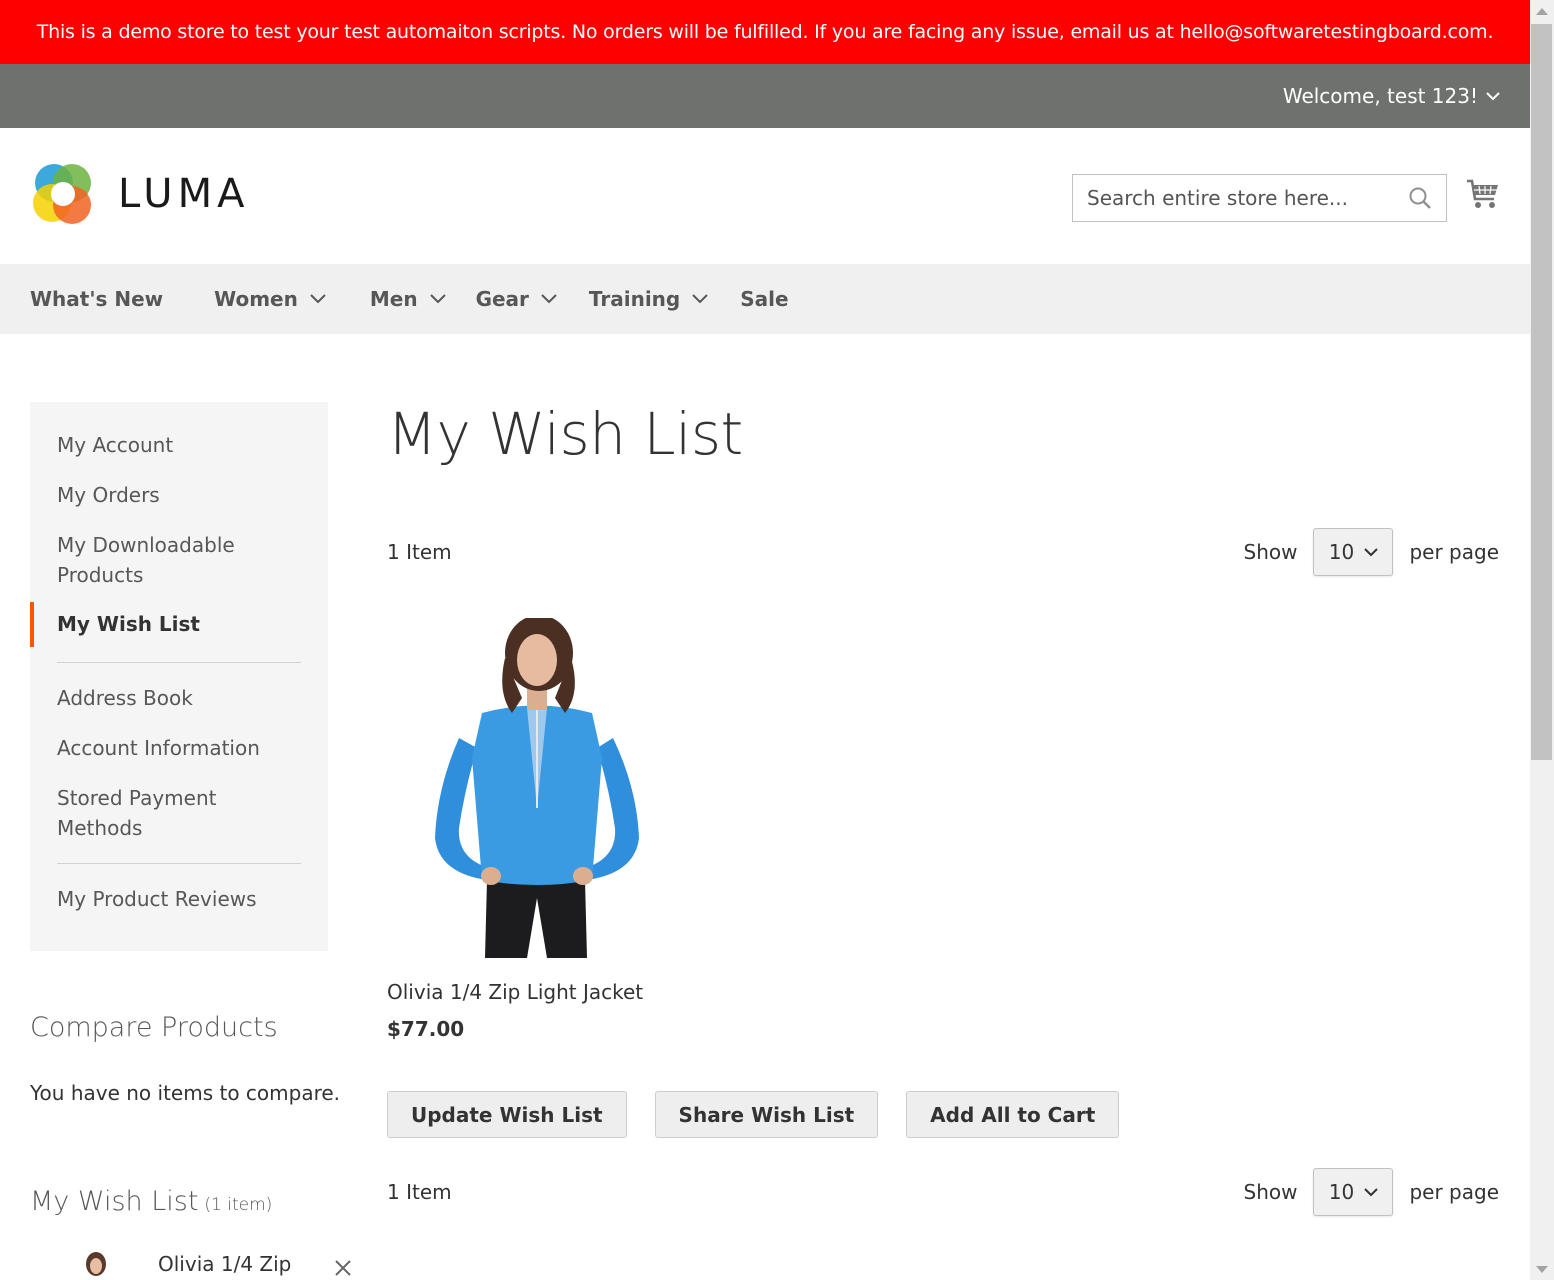 Image resolution: width=1554 pixels, height=1280 pixels. What do you see at coordinates (1542, 11) in the screenshot?
I see `scroll-up-arrow-icon` at bounding box center [1542, 11].